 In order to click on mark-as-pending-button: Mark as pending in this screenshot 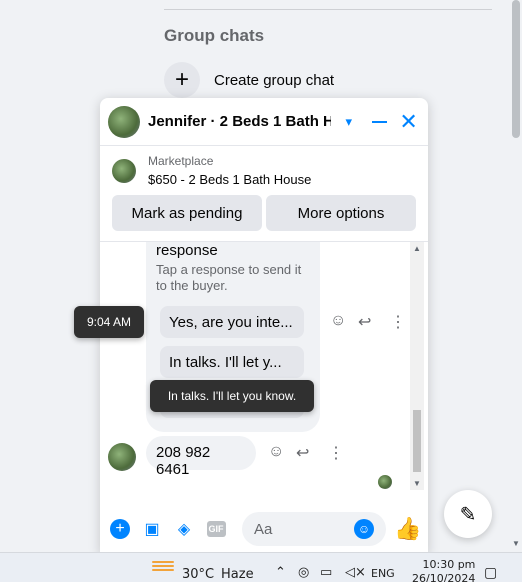, I will do `click(187, 213)`.